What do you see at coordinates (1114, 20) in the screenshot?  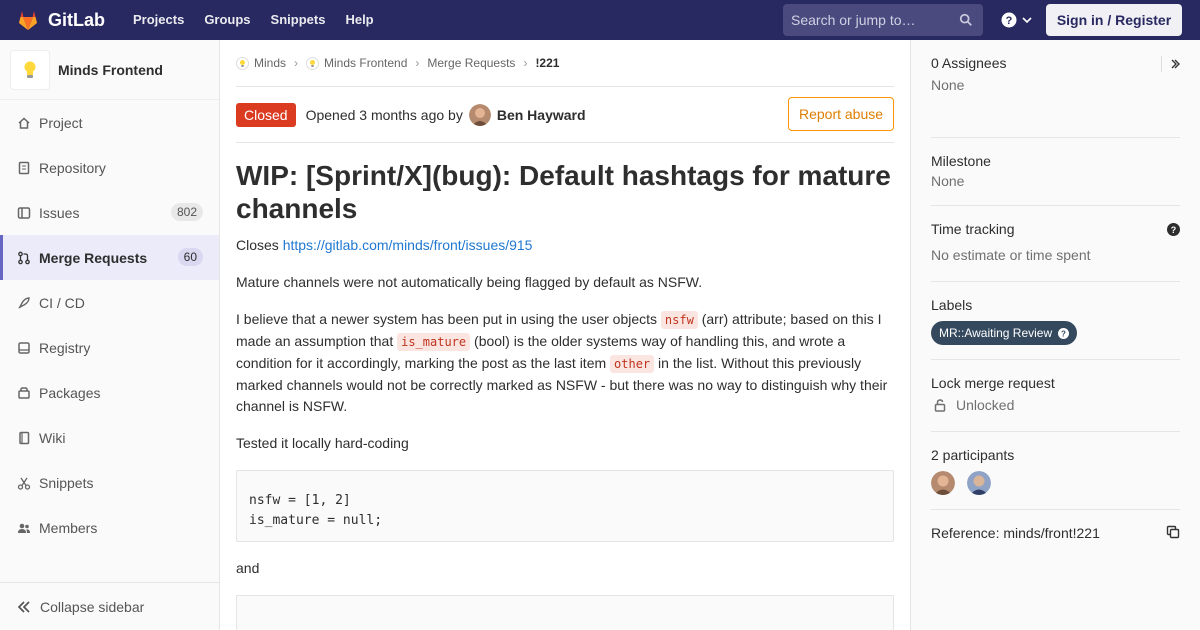 I see `signin-button: Sign in / Register` at bounding box center [1114, 20].